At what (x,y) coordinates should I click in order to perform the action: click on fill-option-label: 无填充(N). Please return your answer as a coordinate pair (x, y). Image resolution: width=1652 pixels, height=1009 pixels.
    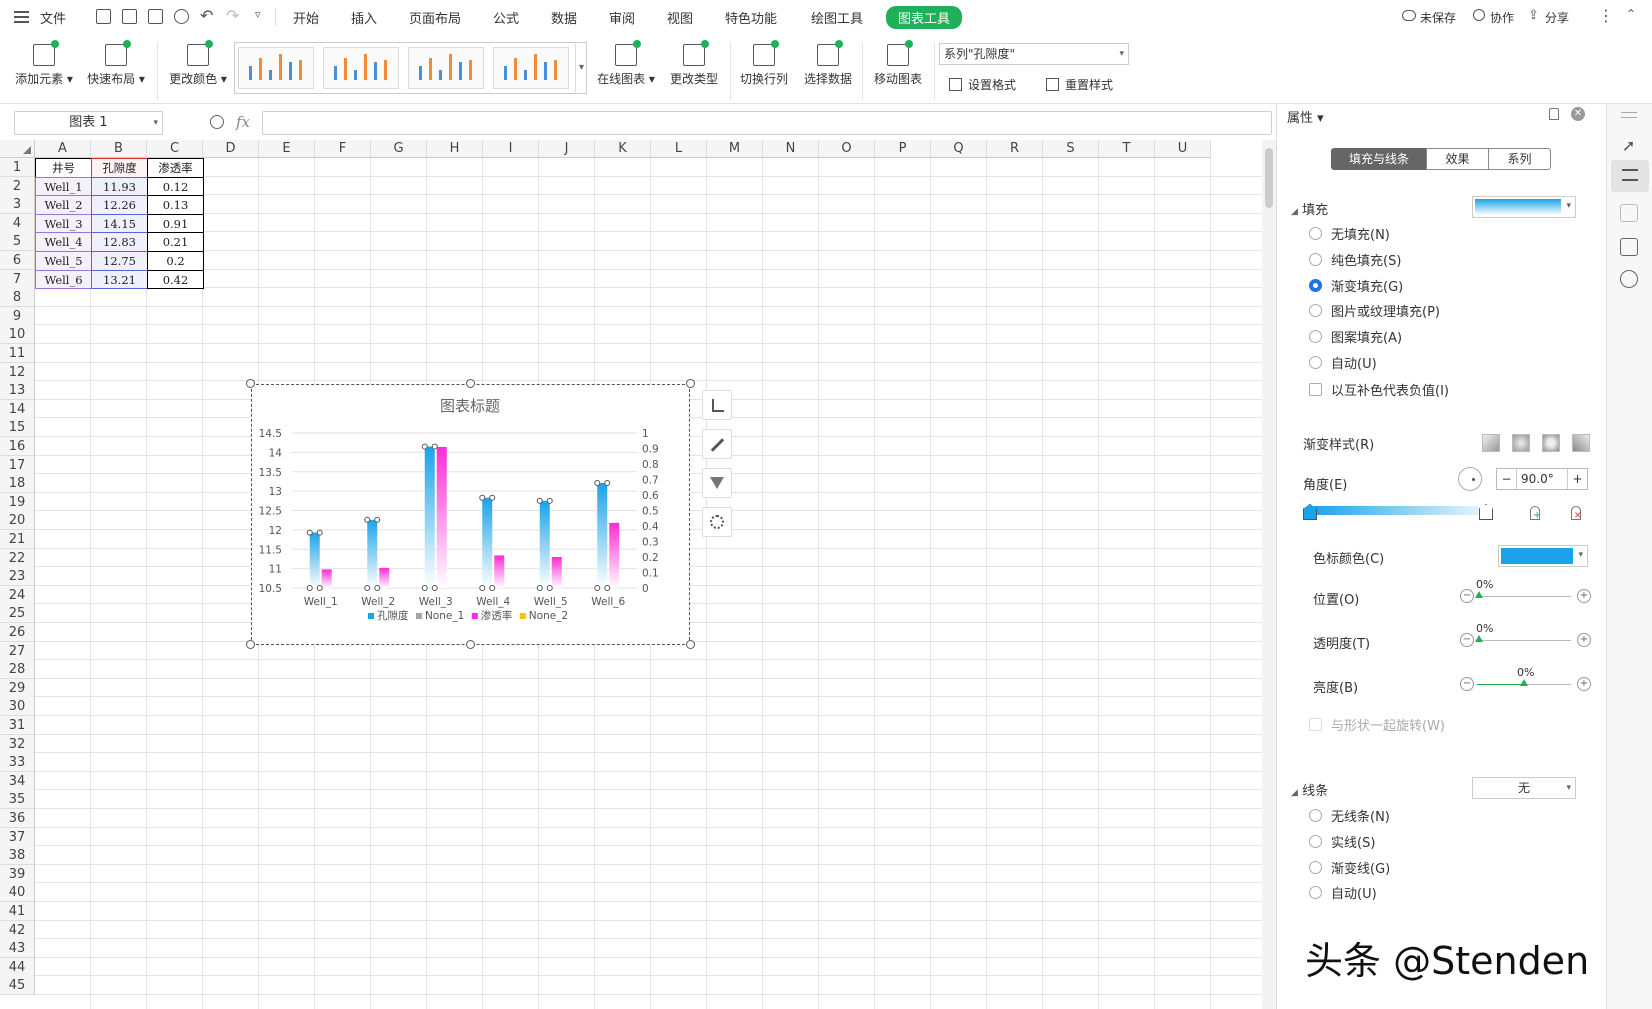
    Looking at the image, I should click on (1360, 233).